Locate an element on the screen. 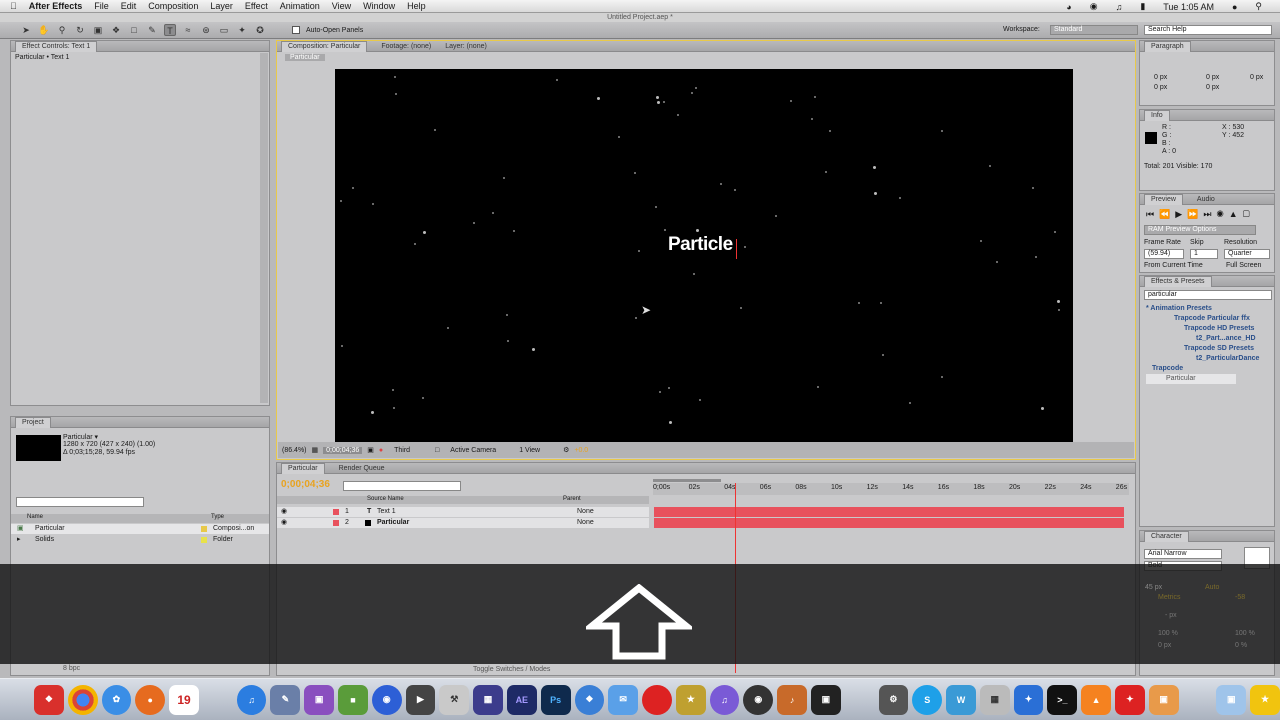 The height and width of the screenshot is (720, 1280). bpc-indicator: 8 bpc is located at coordinates (71, 668).